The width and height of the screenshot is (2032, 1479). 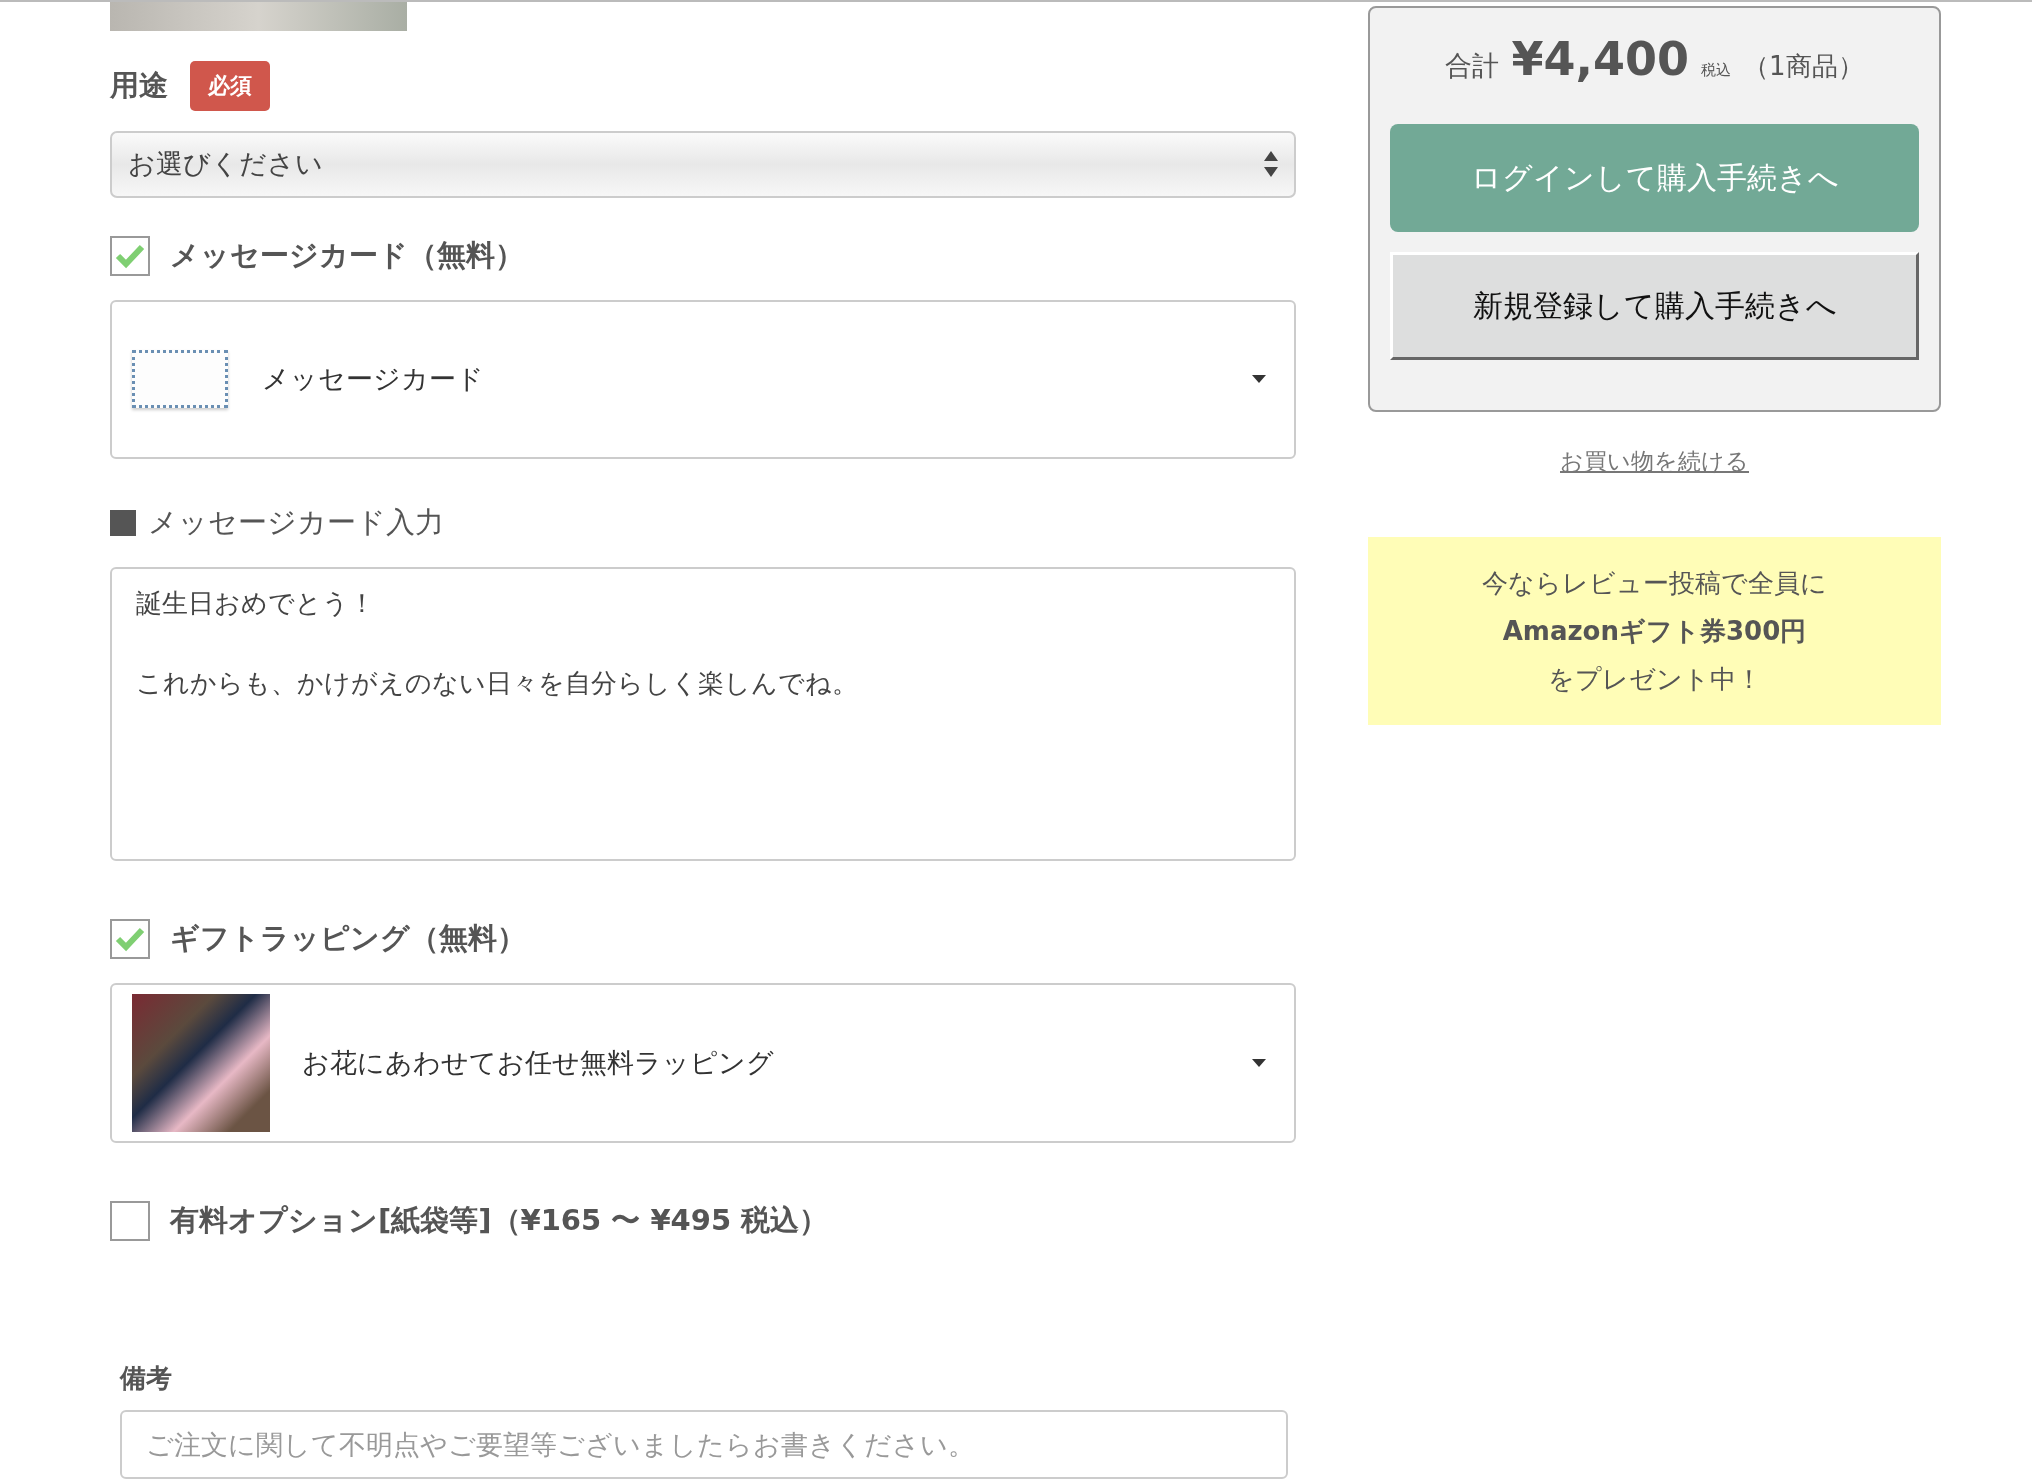 I want to click on updown-arrows-icon, so click(x=1271, y=164).